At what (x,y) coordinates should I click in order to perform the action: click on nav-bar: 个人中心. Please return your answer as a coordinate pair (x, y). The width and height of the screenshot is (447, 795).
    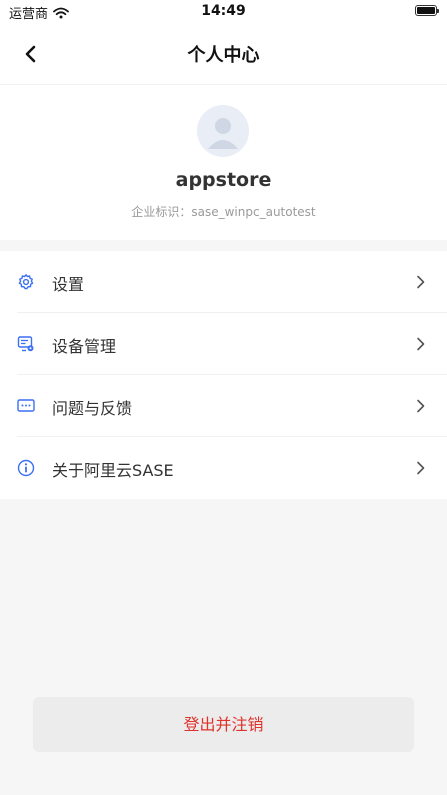
    Looking at the image, I should click on (223, 54).